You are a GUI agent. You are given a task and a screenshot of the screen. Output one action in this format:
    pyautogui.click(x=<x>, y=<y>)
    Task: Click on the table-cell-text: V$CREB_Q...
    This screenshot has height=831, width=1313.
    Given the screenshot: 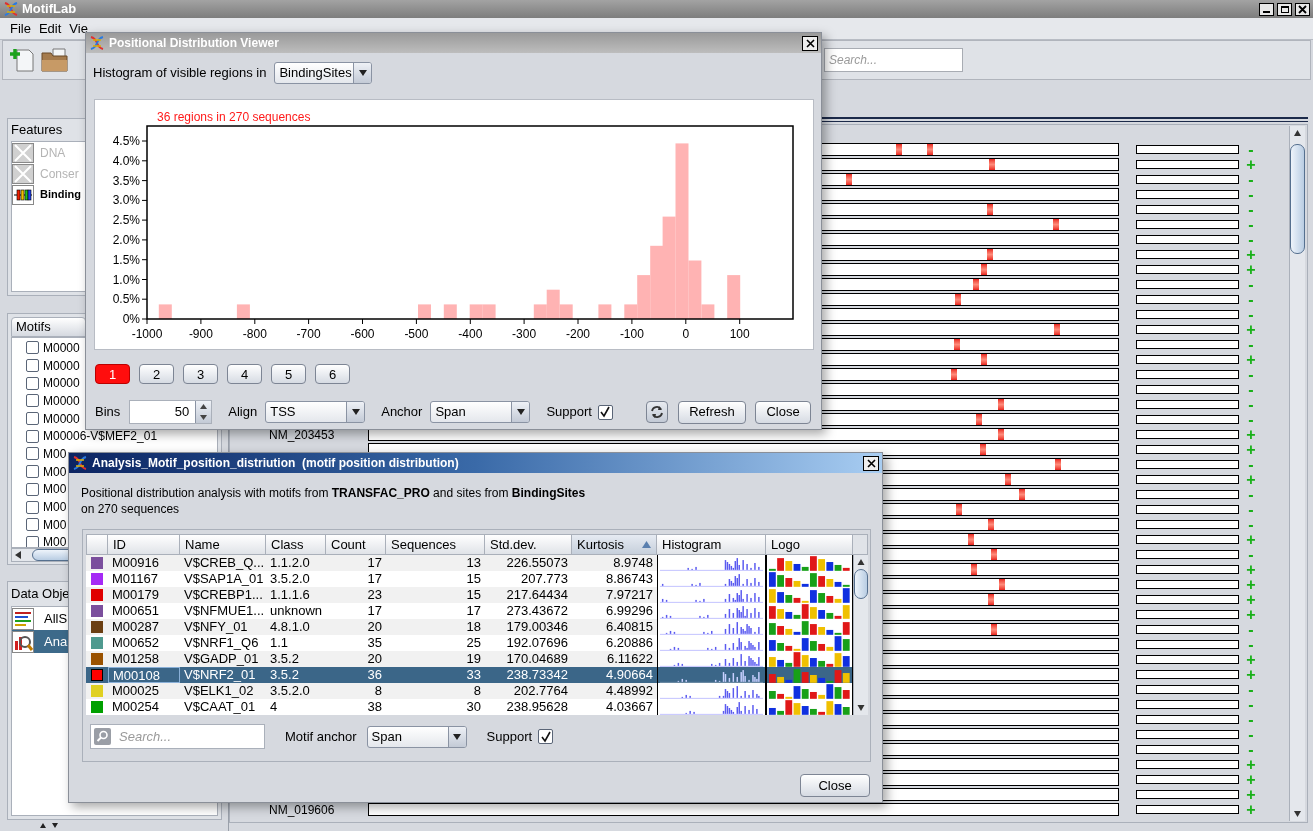 What is the action you would take?
    pyautogui.click(x=224, y=563)
    